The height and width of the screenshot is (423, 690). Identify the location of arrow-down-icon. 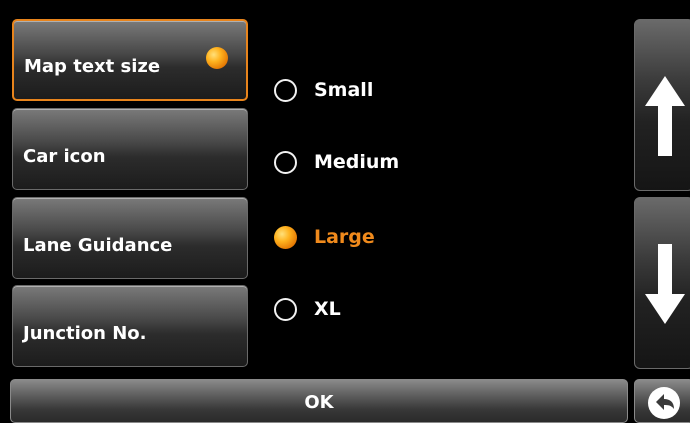
(665, 284).